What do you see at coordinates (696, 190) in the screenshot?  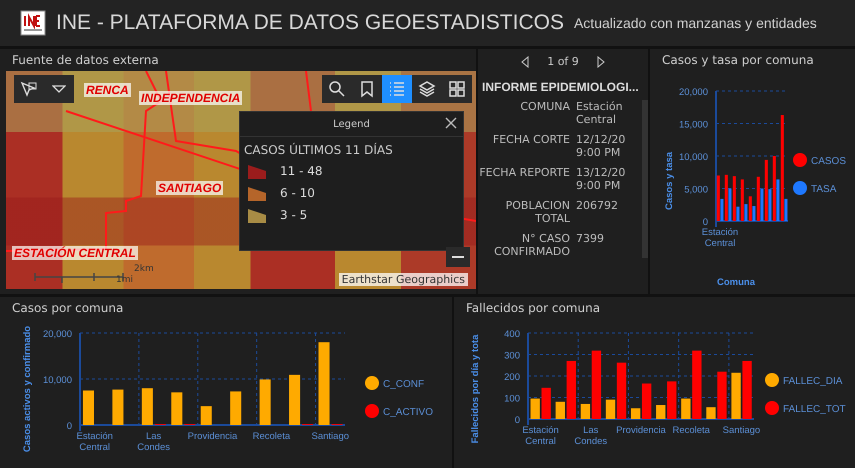 I see `y-tick-label: 5,000` at bounding box center [696, 190].